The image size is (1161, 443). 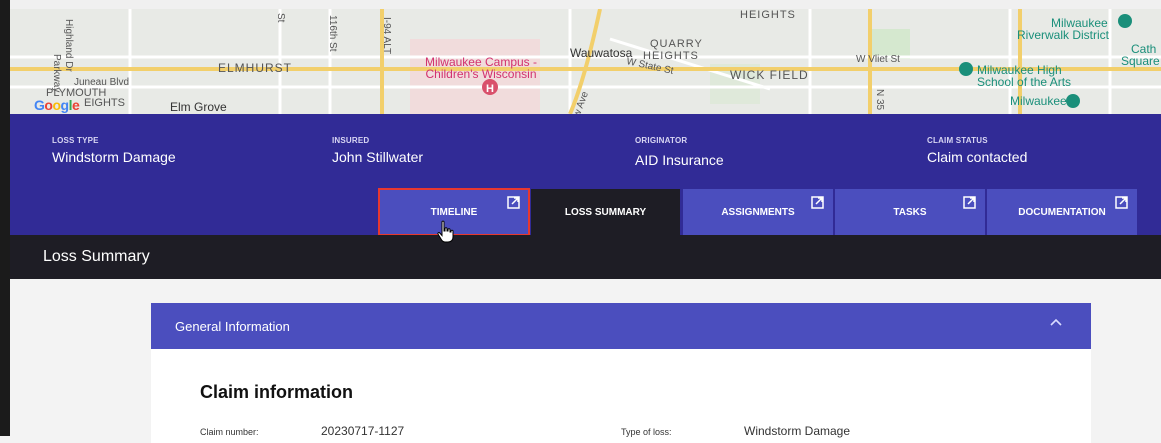 What do you see at coordinates (1056, 322) in the screenshot?
I see `chevron-up-icon` at bounding box center [1056, 322].